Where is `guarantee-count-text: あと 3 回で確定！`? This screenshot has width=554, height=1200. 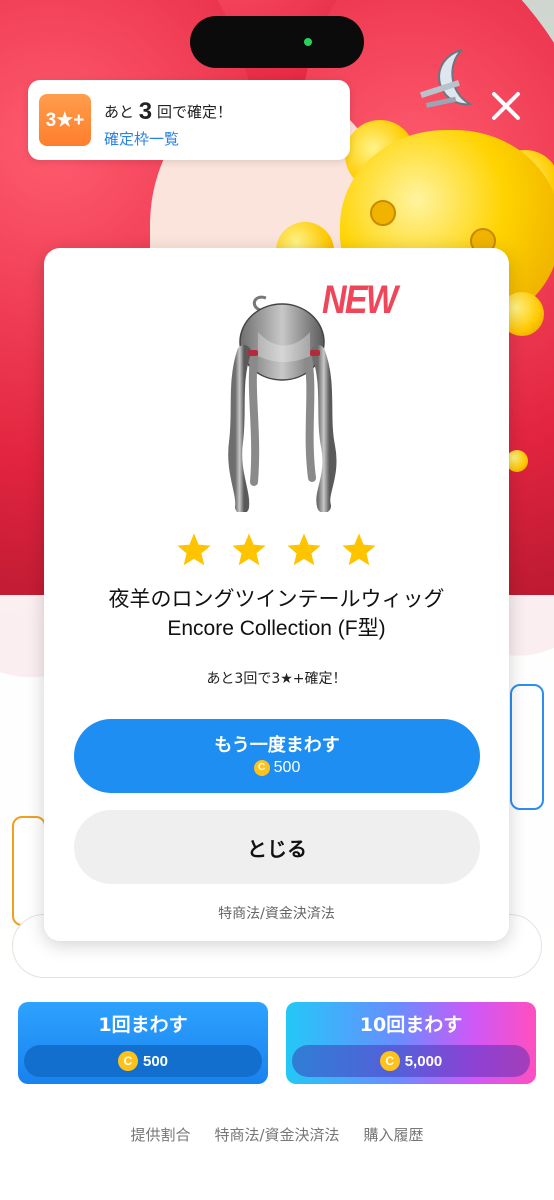
guarantee-count-text: あと 3 回で確定！ is located at coordinates (168, 111).